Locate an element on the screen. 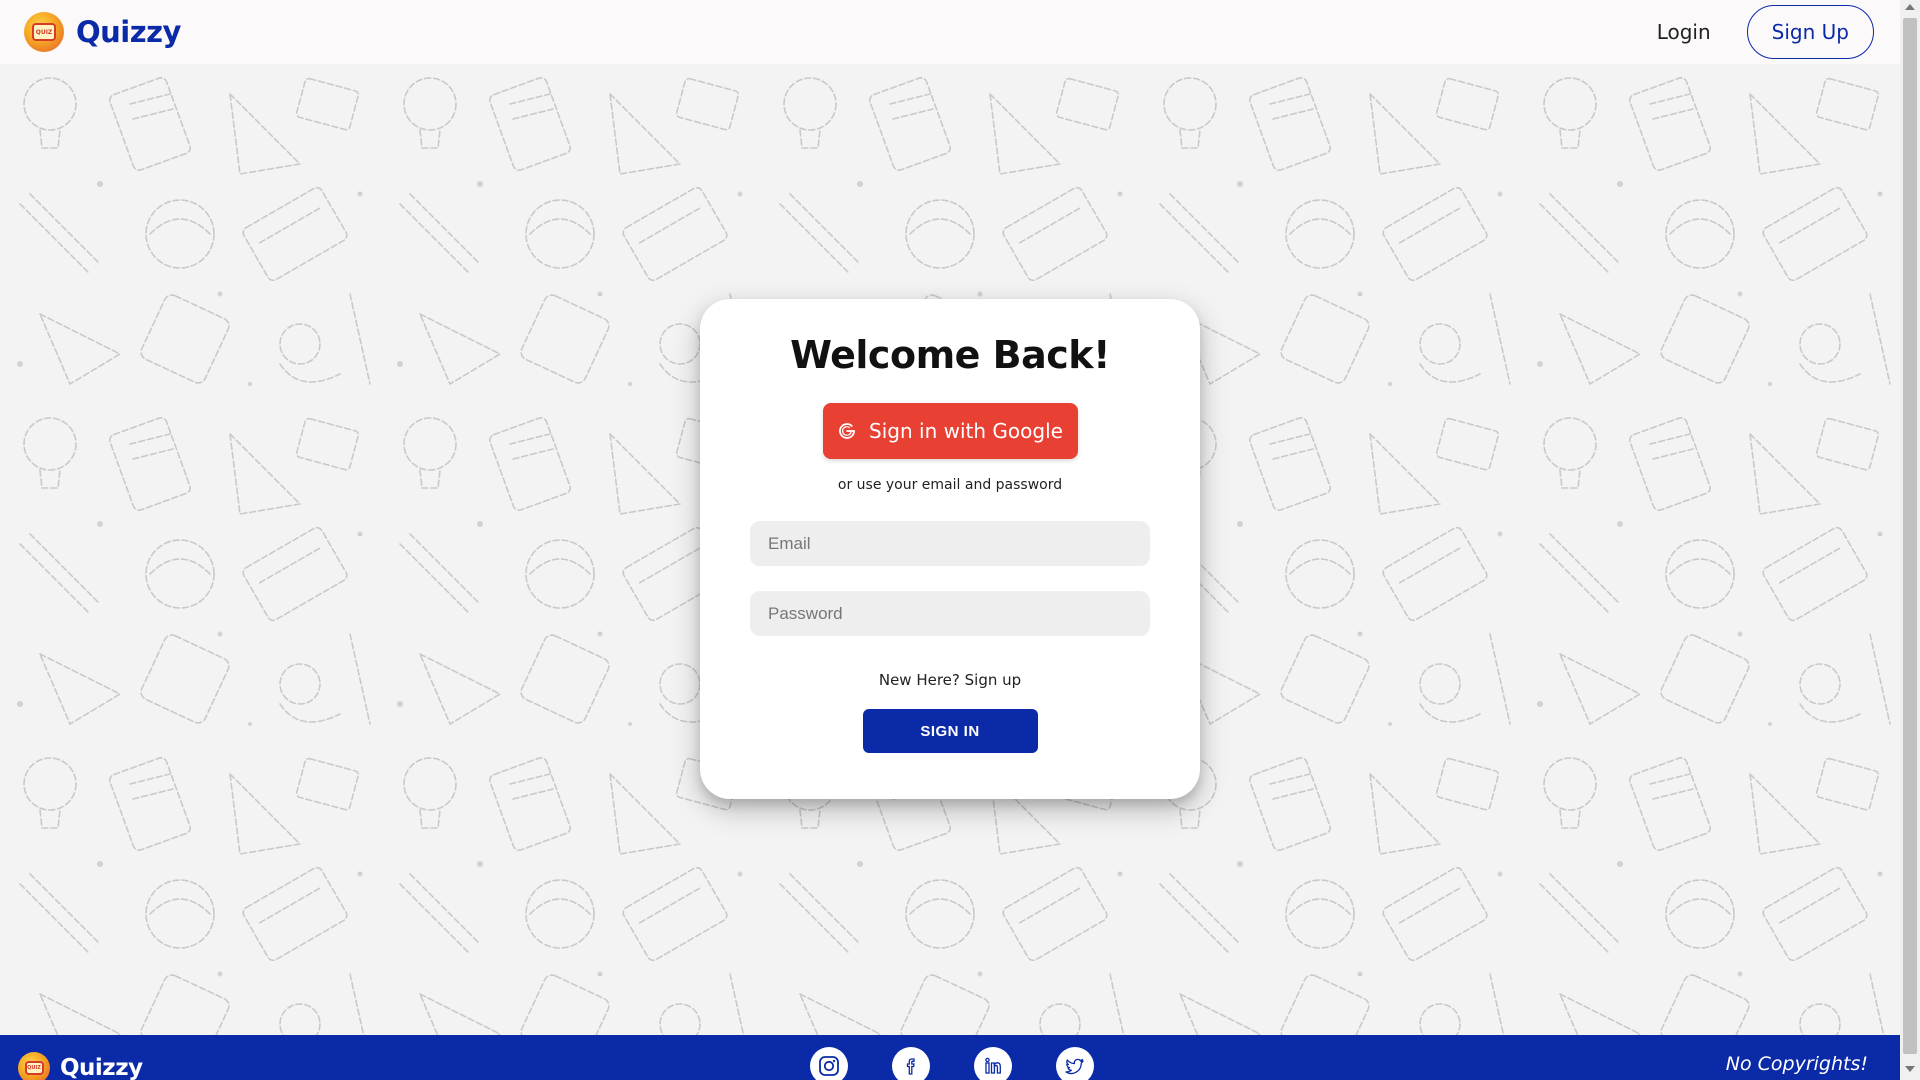 Image resolution: width=1920 pixels, height=1080 pixels. card-title: Welcome Back! is located at coordinates (950, 355).